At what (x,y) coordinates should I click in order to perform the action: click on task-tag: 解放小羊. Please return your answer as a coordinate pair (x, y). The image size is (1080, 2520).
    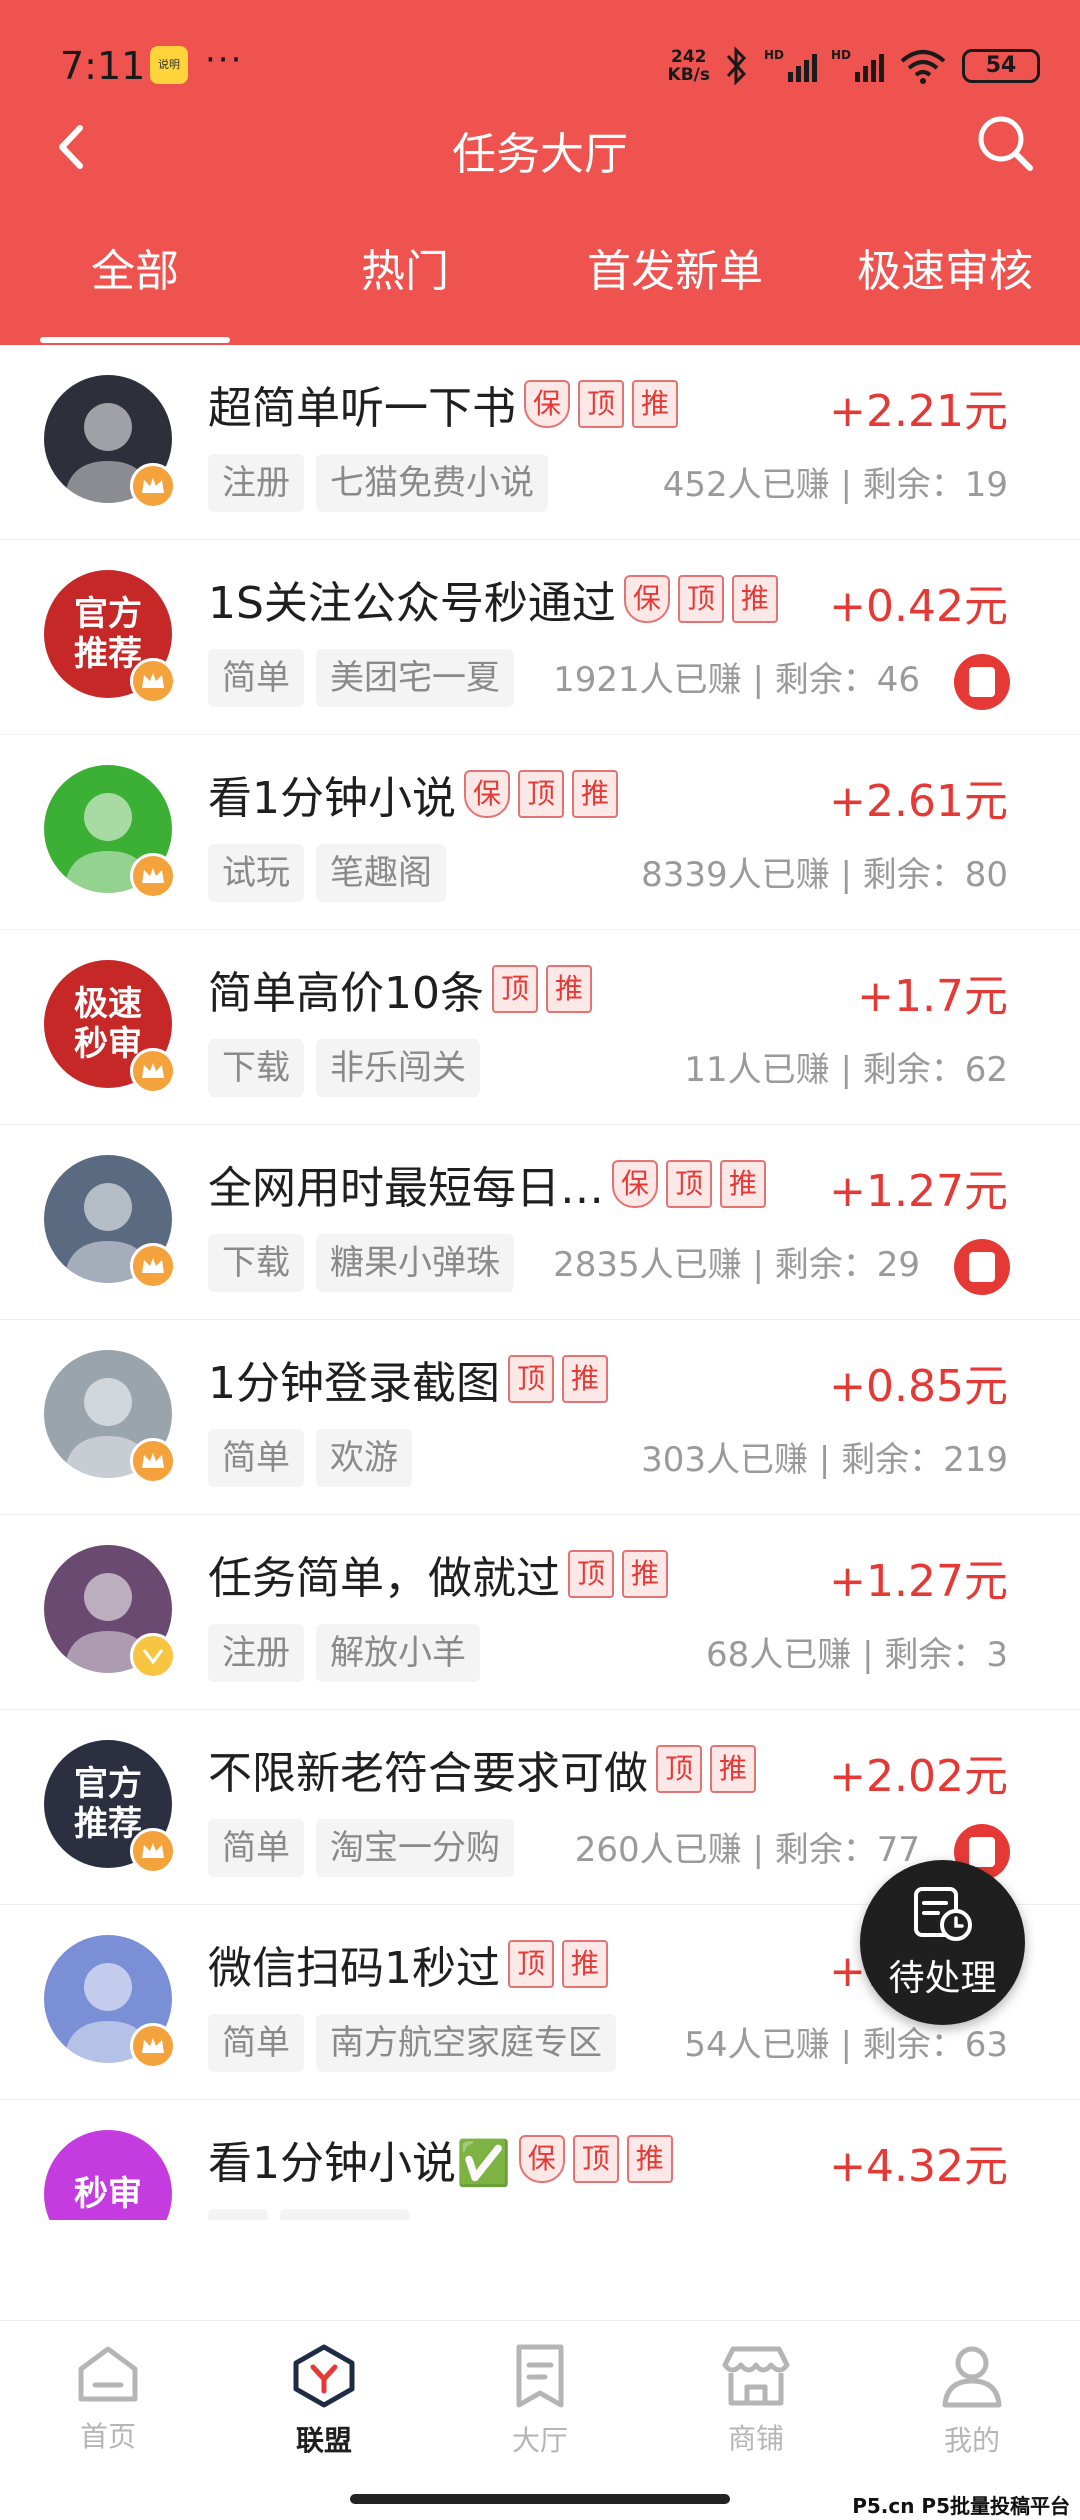
    Looking at the image, I should click on (398, 1653).